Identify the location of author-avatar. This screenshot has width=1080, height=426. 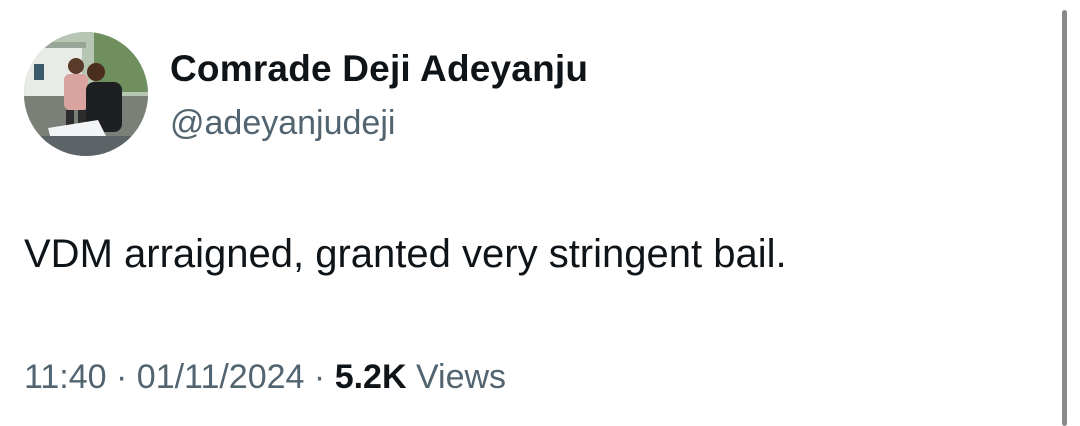
(86, 94).